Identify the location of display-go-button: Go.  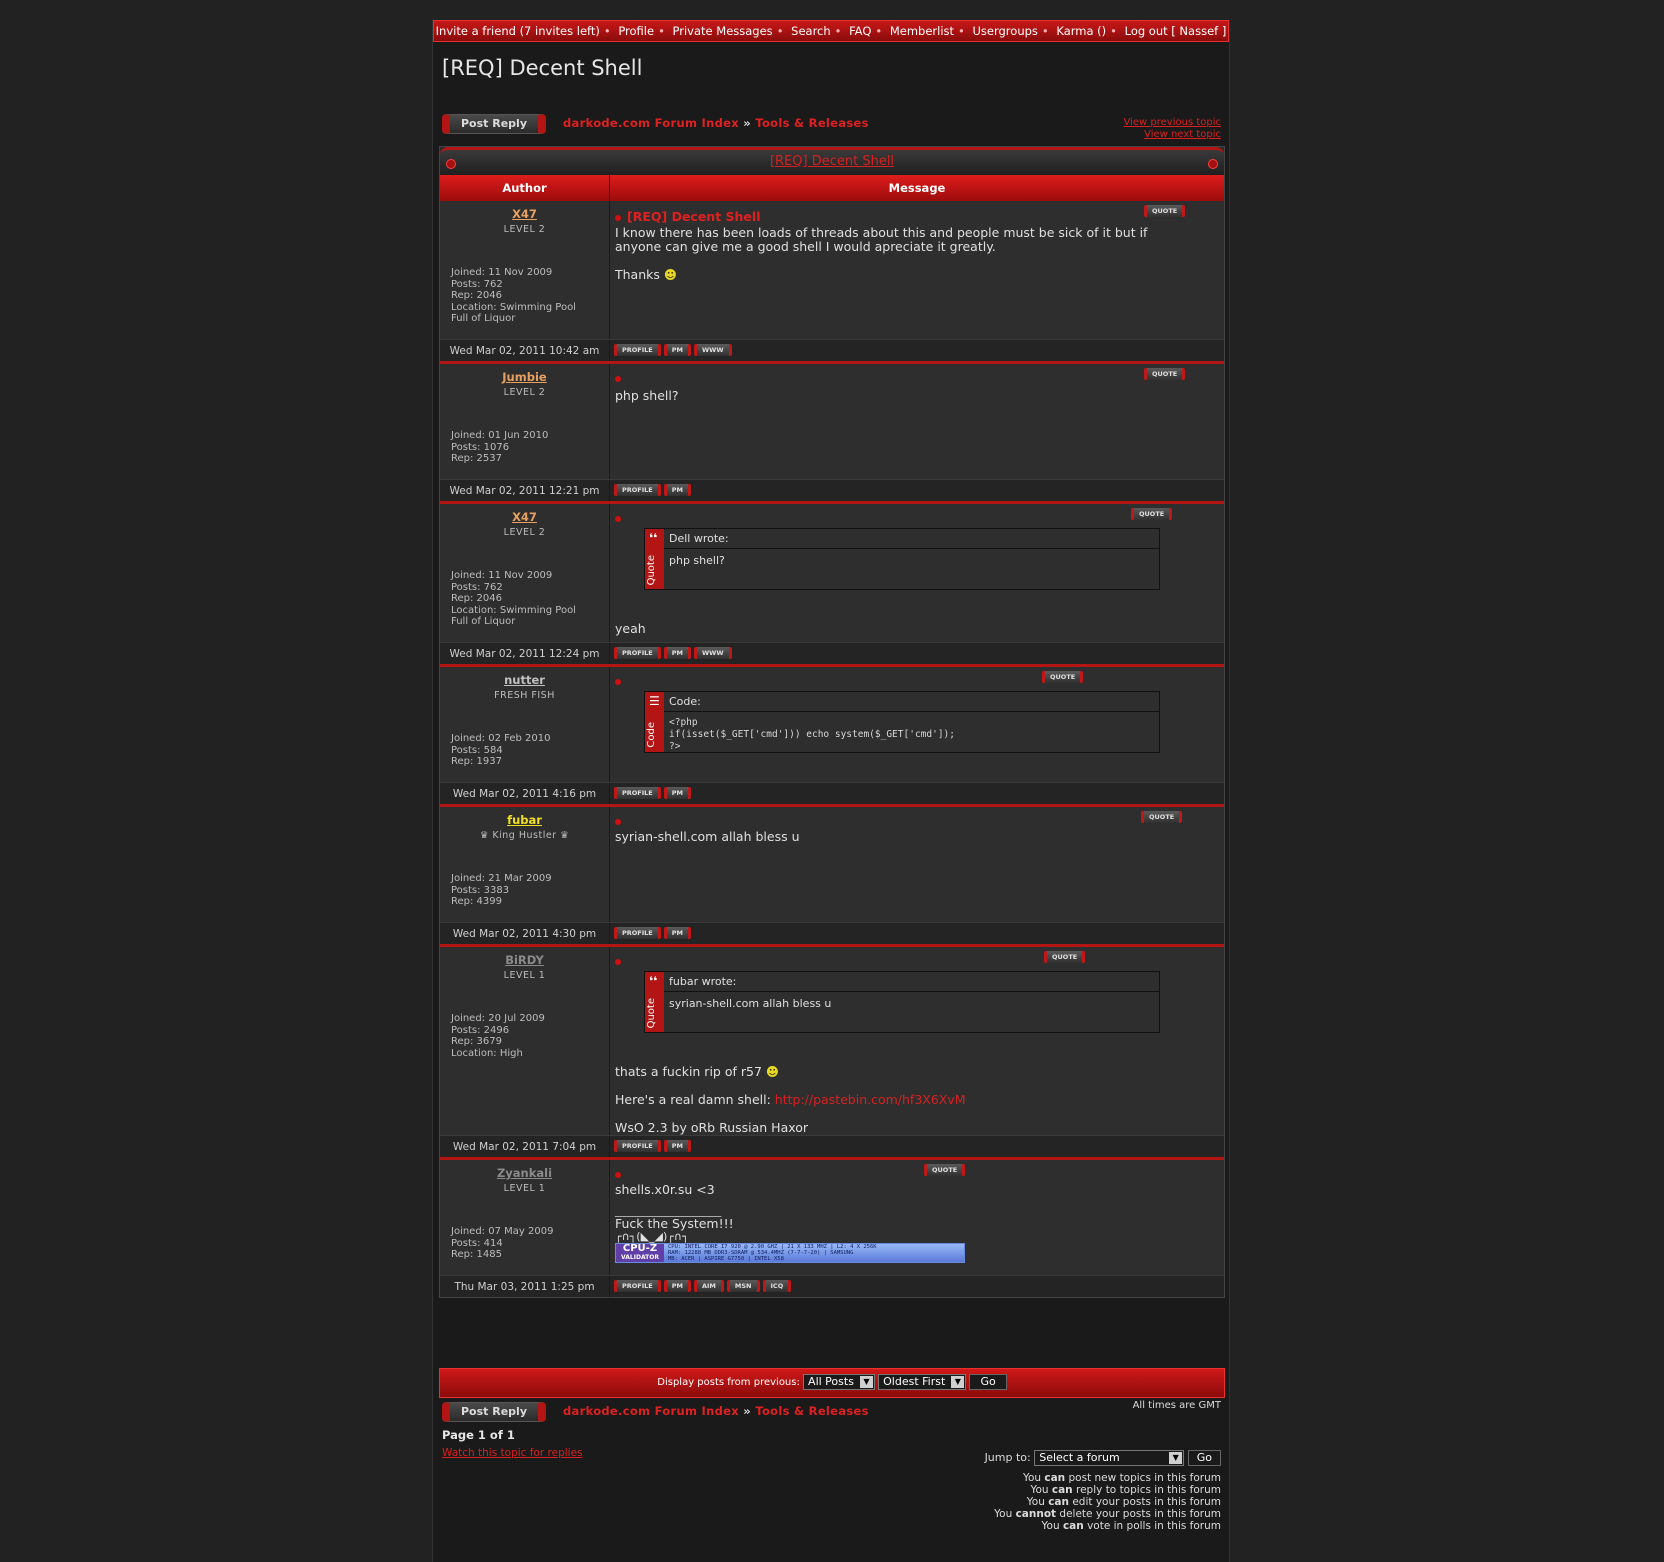
(988, 1382).